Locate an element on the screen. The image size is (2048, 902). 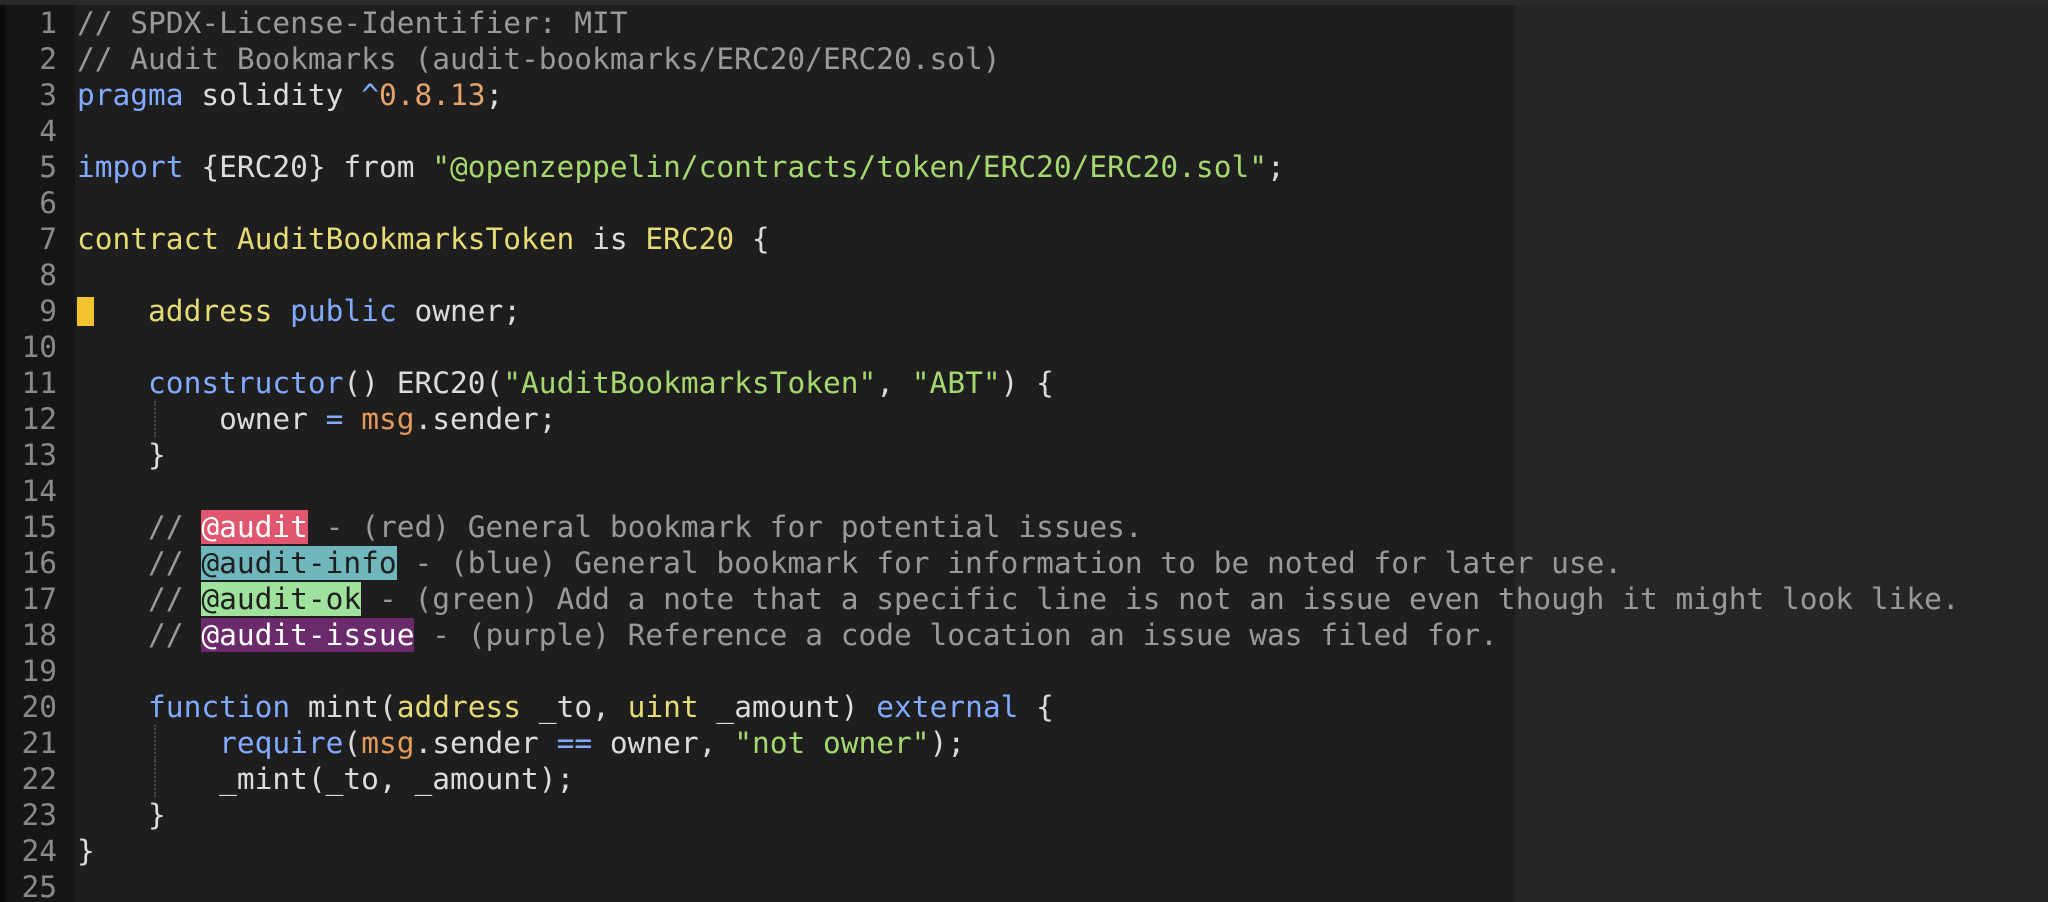
line-number: 7 is located at coordinates (48, 239).